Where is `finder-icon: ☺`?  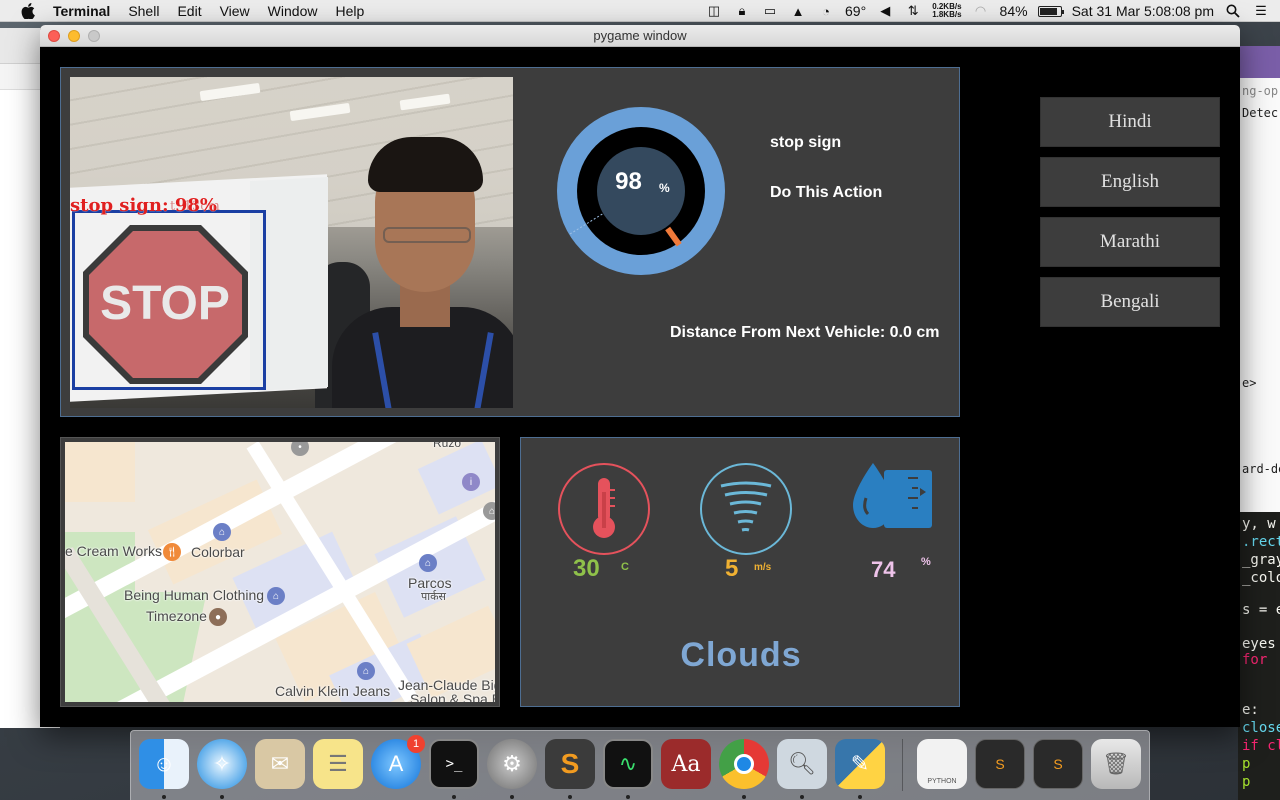
finder-icon: ☺ is located at coordinates (164, 764).